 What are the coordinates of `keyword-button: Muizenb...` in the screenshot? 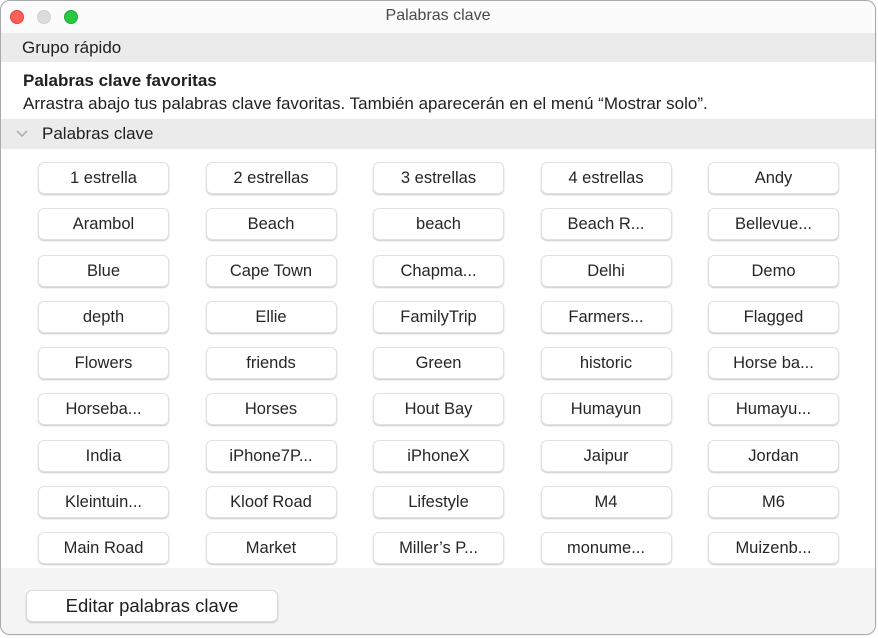 It's located at (773, 548).